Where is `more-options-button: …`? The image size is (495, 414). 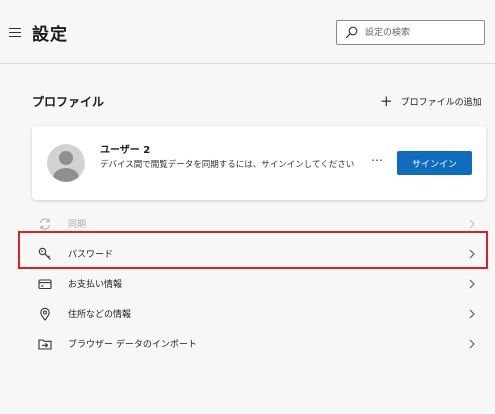
more-options-button: … is located at coordinates (377, 157).